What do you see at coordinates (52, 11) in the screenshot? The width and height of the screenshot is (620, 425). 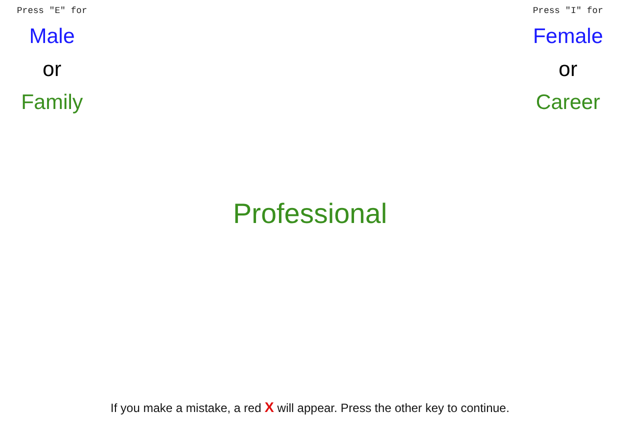 I see `key-hint: Press "E" for` at bounding box center [52, 11].